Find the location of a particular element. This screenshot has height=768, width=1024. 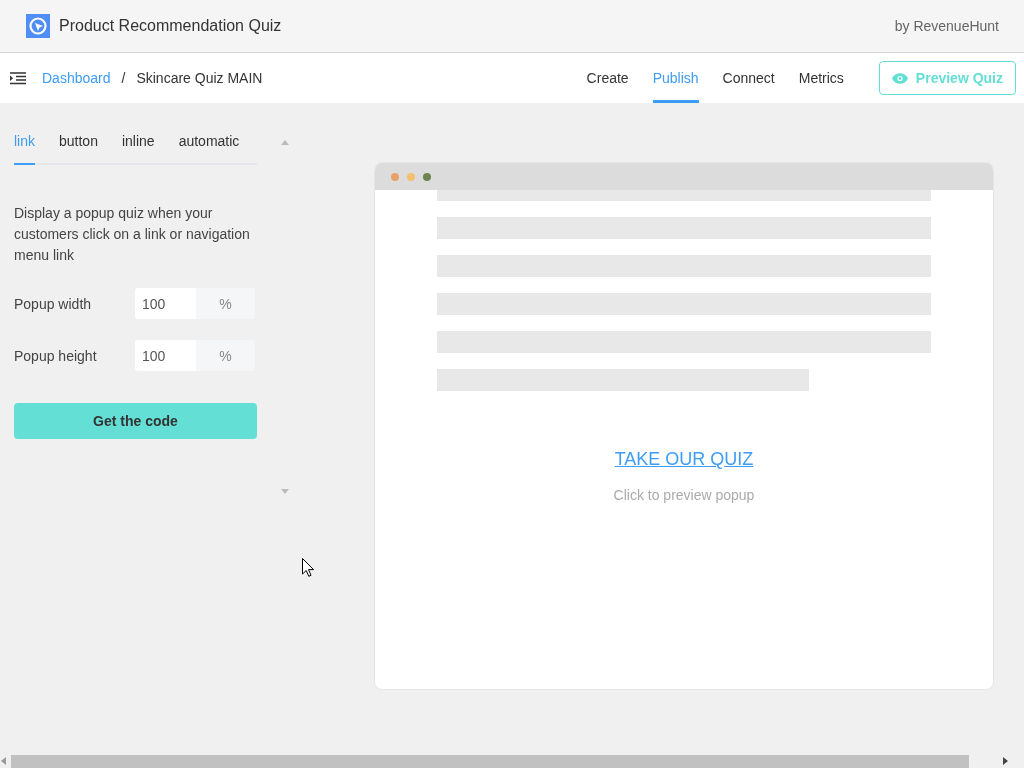

mode-tab: automatic is located at coordinates (209, 149).